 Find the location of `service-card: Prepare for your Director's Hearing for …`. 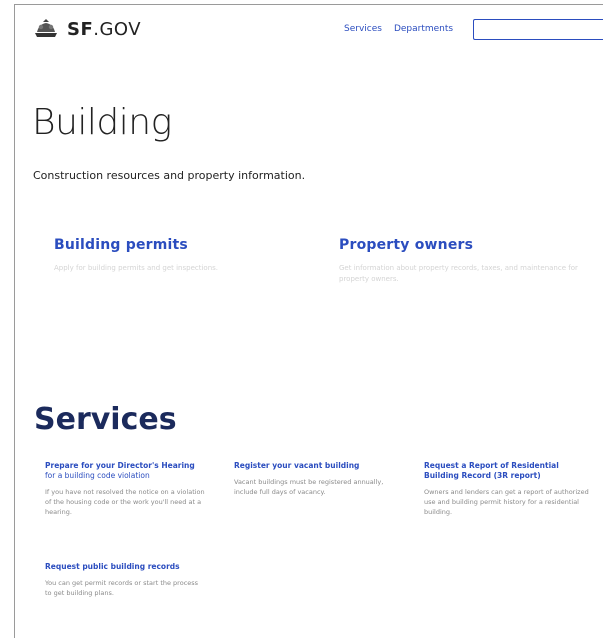

service-card: Prepare for your Director's Hearing for … is located at coordinates (125, 489).